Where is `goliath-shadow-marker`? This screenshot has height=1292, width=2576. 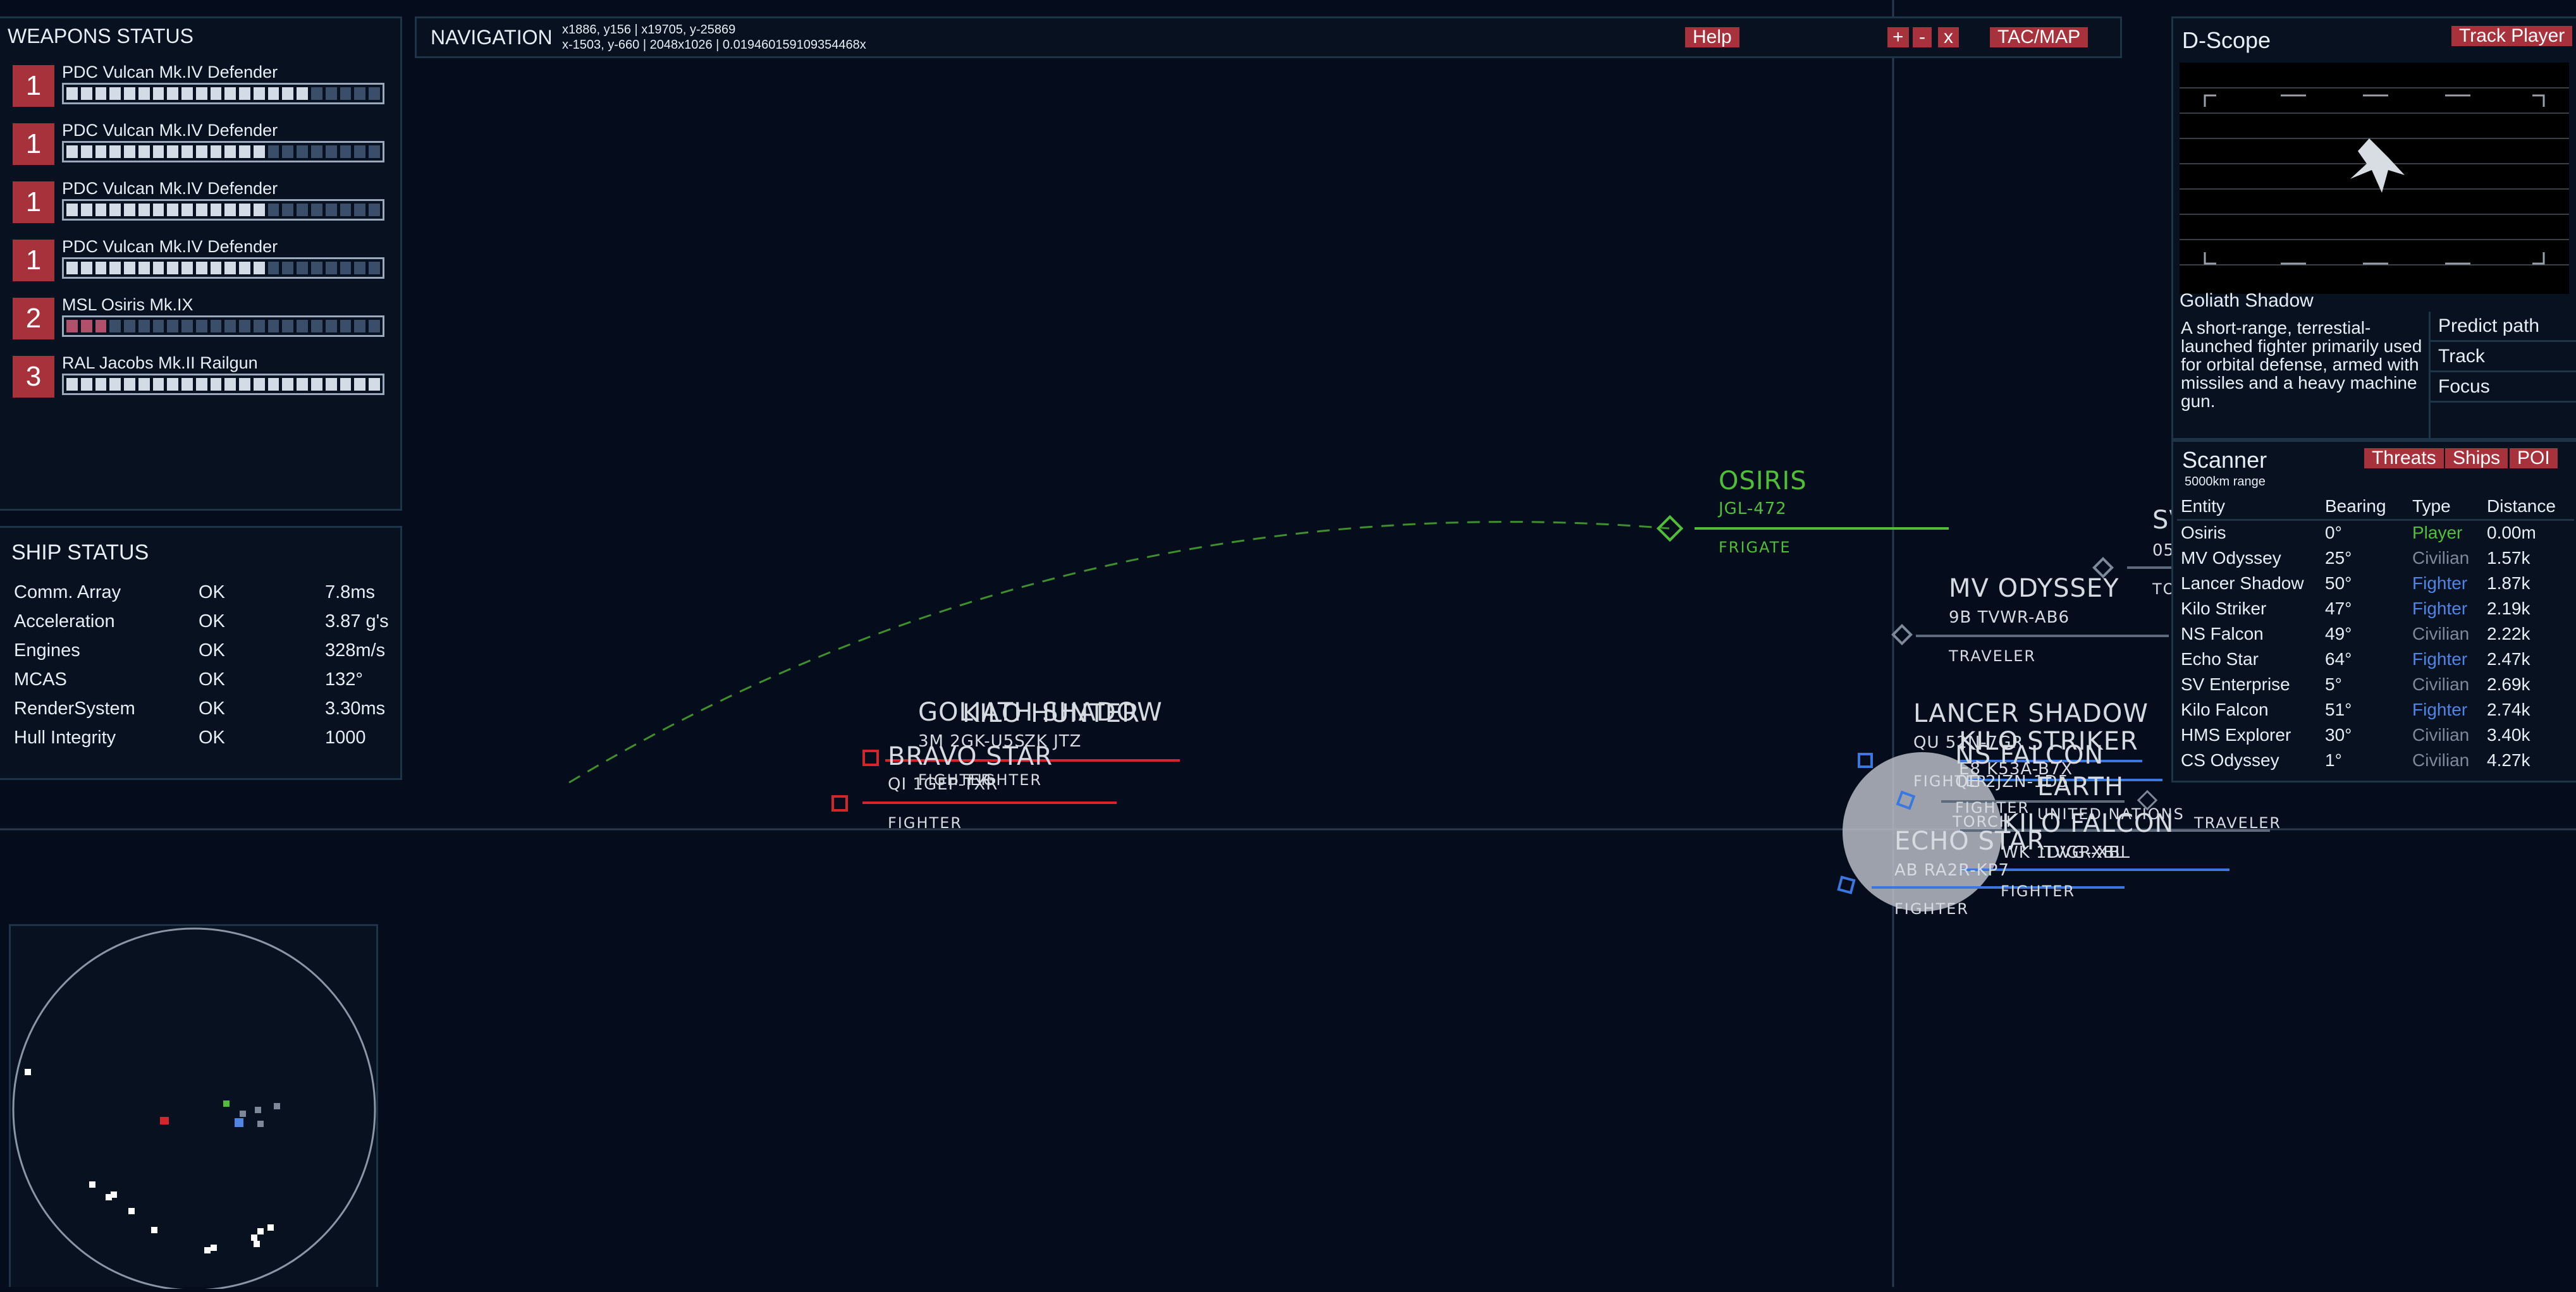 goliath-shadow-marker is located at coordinates (870, 758).